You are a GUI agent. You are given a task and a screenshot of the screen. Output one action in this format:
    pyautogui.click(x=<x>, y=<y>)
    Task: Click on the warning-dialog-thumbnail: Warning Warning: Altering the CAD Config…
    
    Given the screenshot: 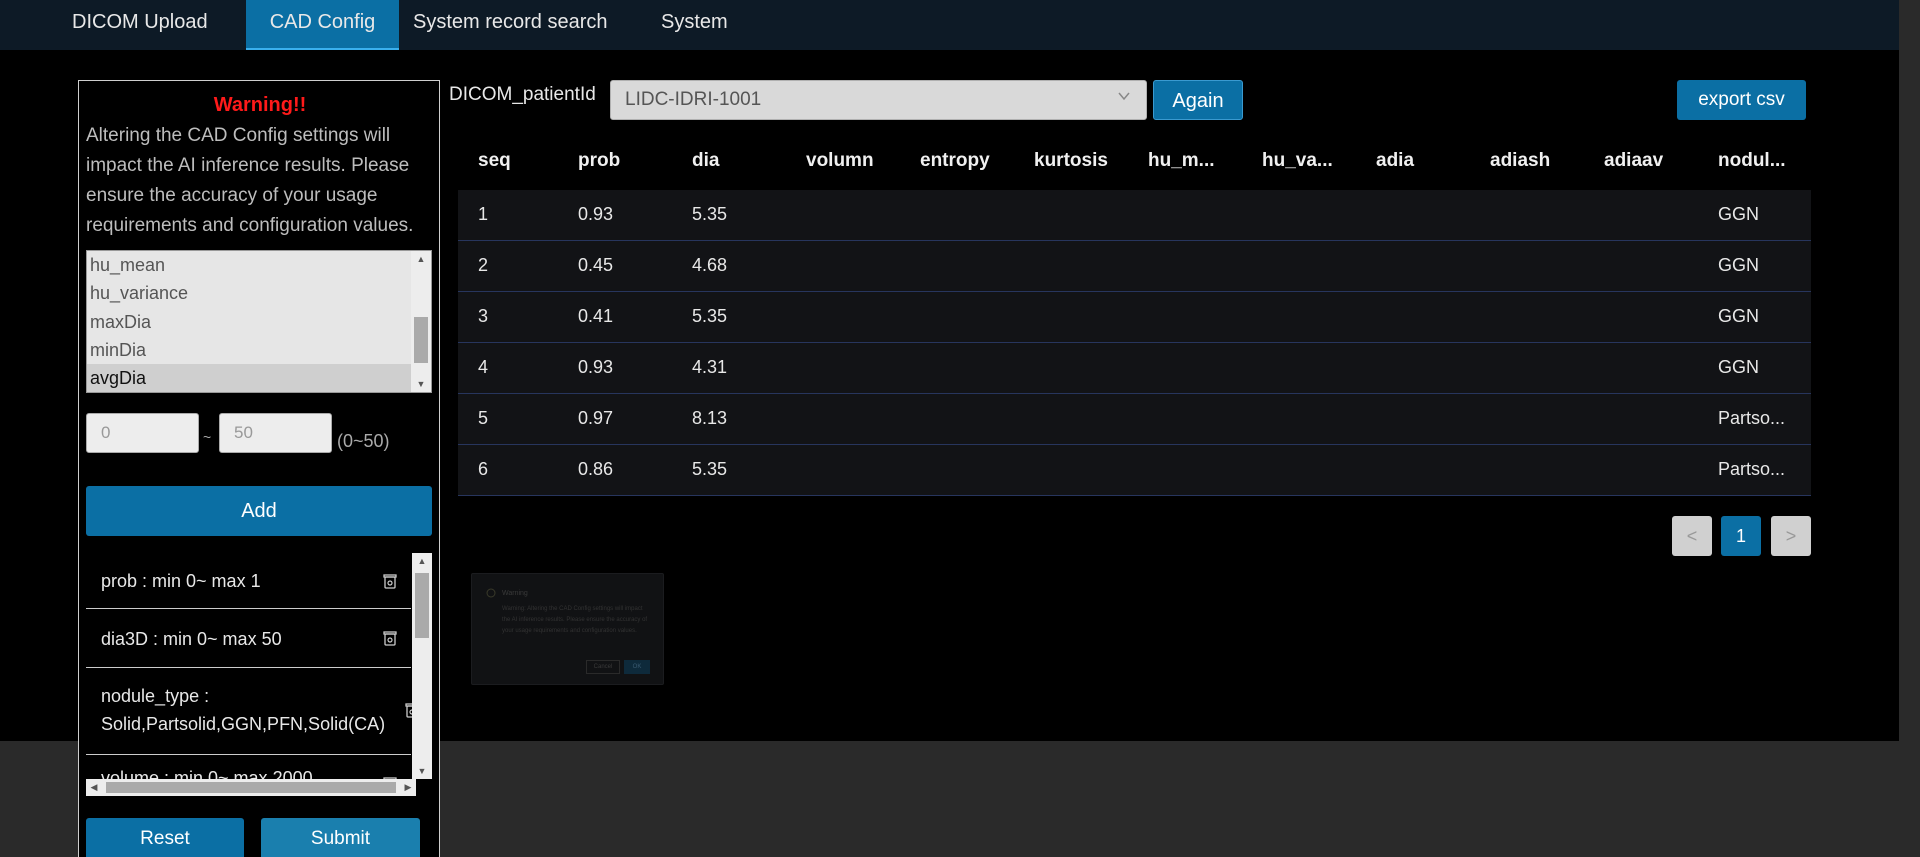 What is the action you would take?
    pyautogui.click(x=567, y=629)
    